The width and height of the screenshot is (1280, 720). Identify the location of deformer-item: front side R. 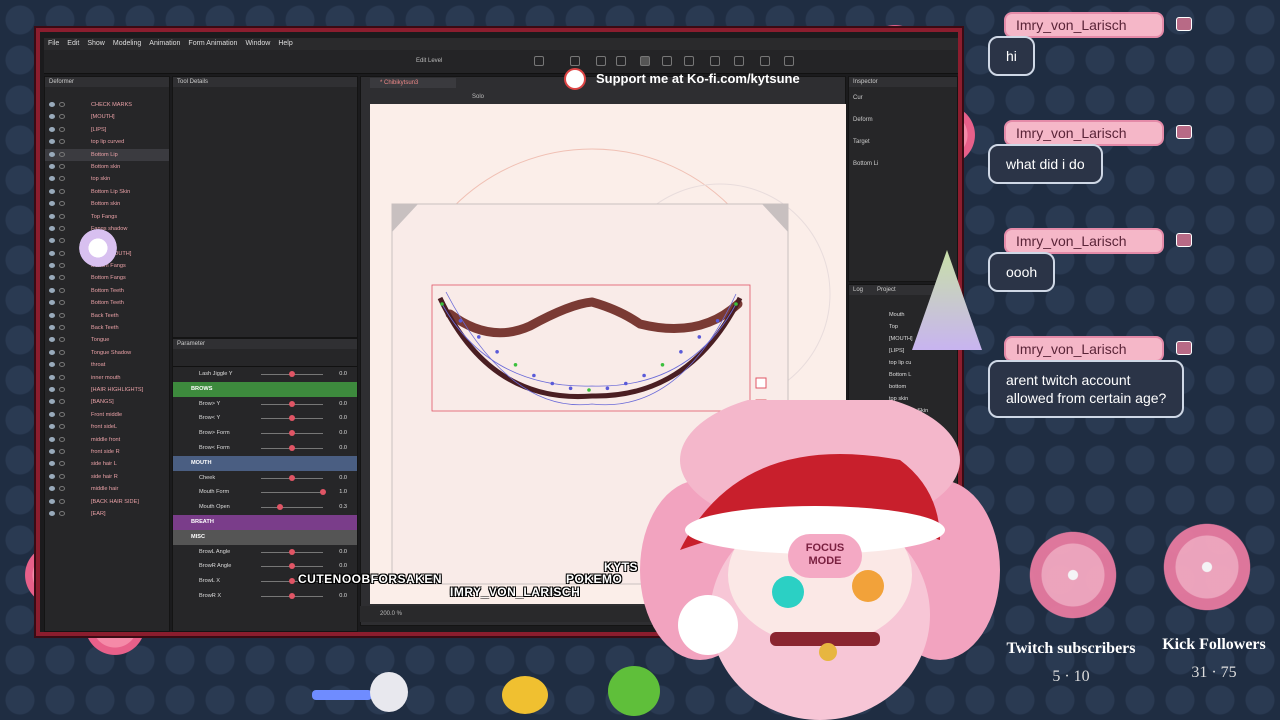
(107, 452).